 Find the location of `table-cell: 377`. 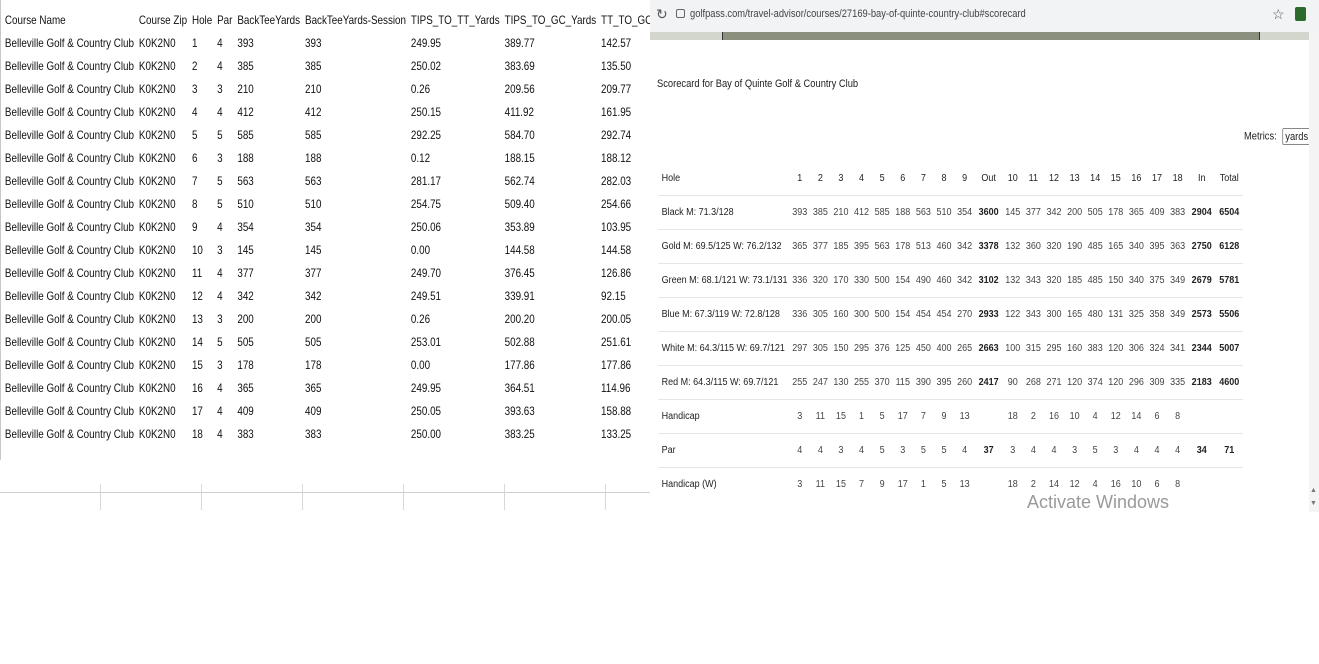

table-cell: 377 is located at coordinates (266, 272).